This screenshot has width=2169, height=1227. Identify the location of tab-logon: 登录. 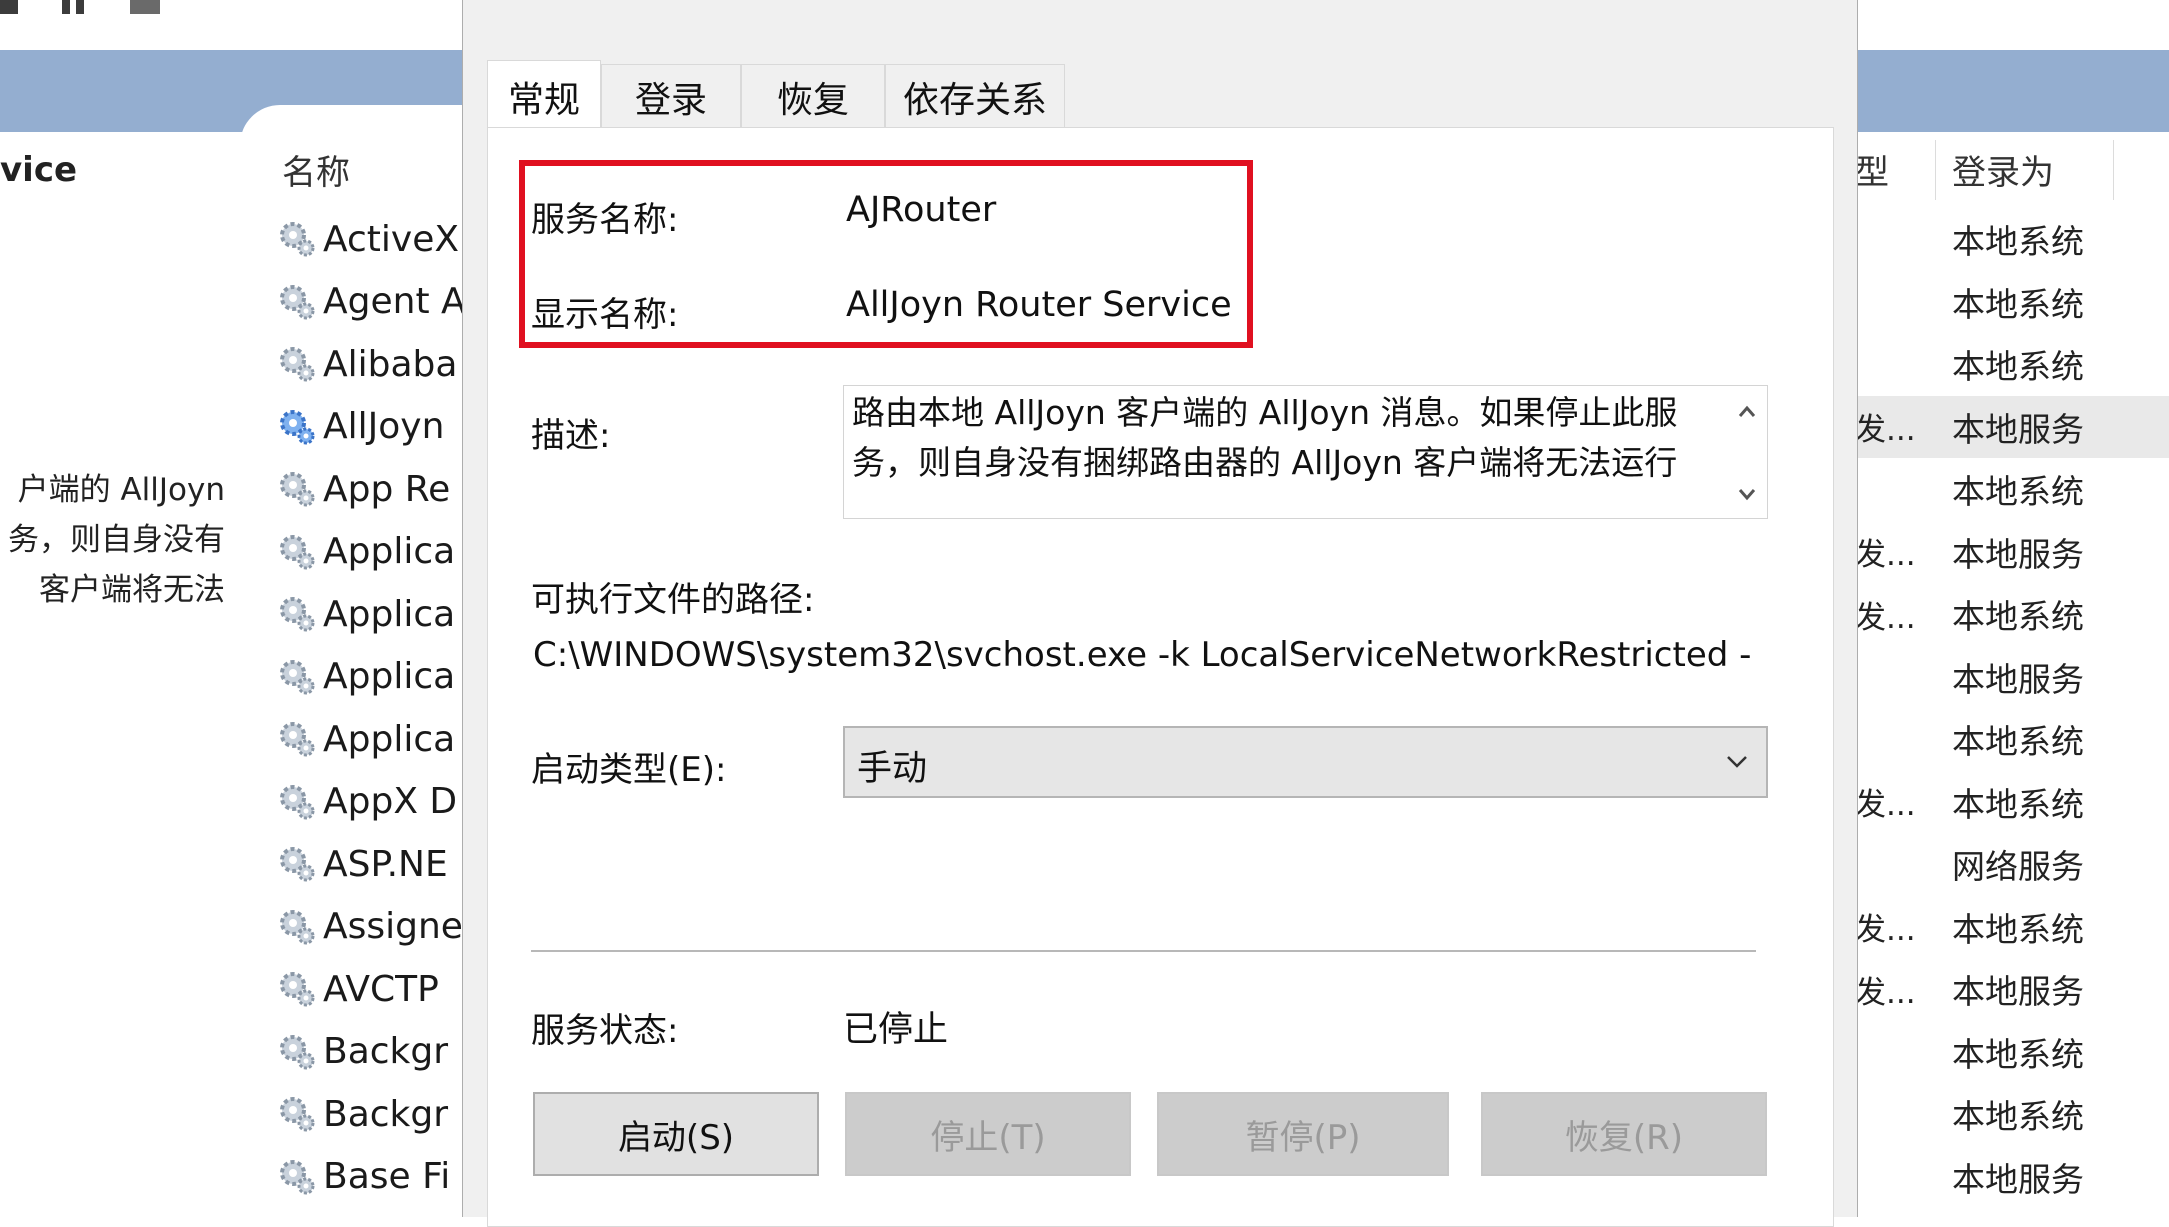
(671, 96).